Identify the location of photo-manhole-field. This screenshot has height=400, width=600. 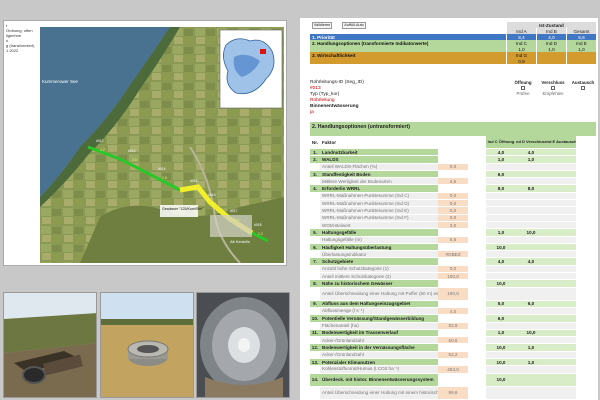
(147, 345).